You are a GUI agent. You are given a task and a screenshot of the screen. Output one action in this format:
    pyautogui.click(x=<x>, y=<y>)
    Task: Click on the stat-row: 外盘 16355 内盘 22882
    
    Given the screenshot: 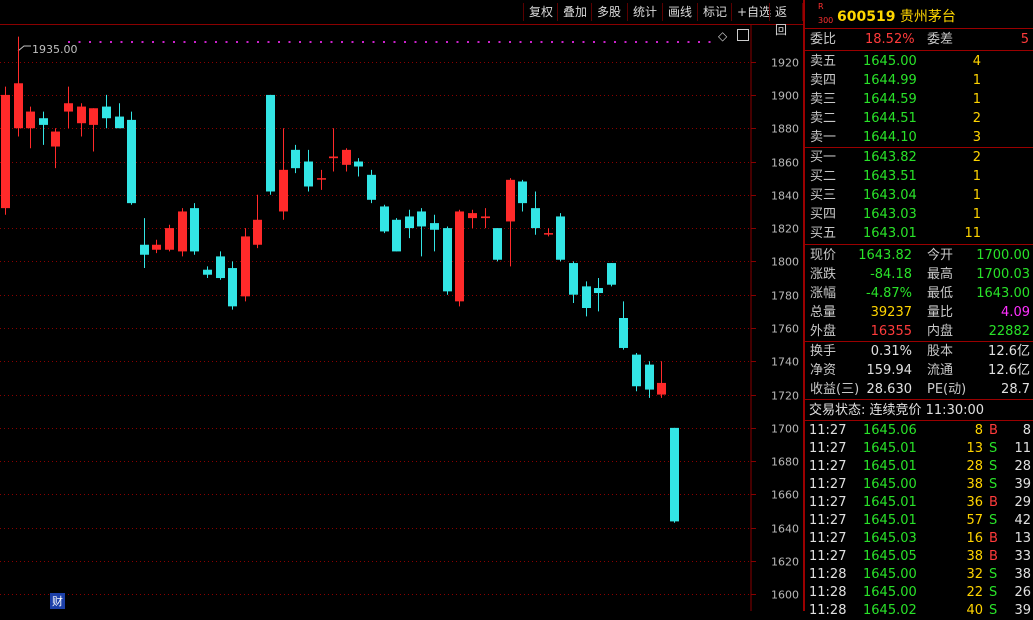 What is the action you would take?
    pyautogui.click(x=919, y=331)
    